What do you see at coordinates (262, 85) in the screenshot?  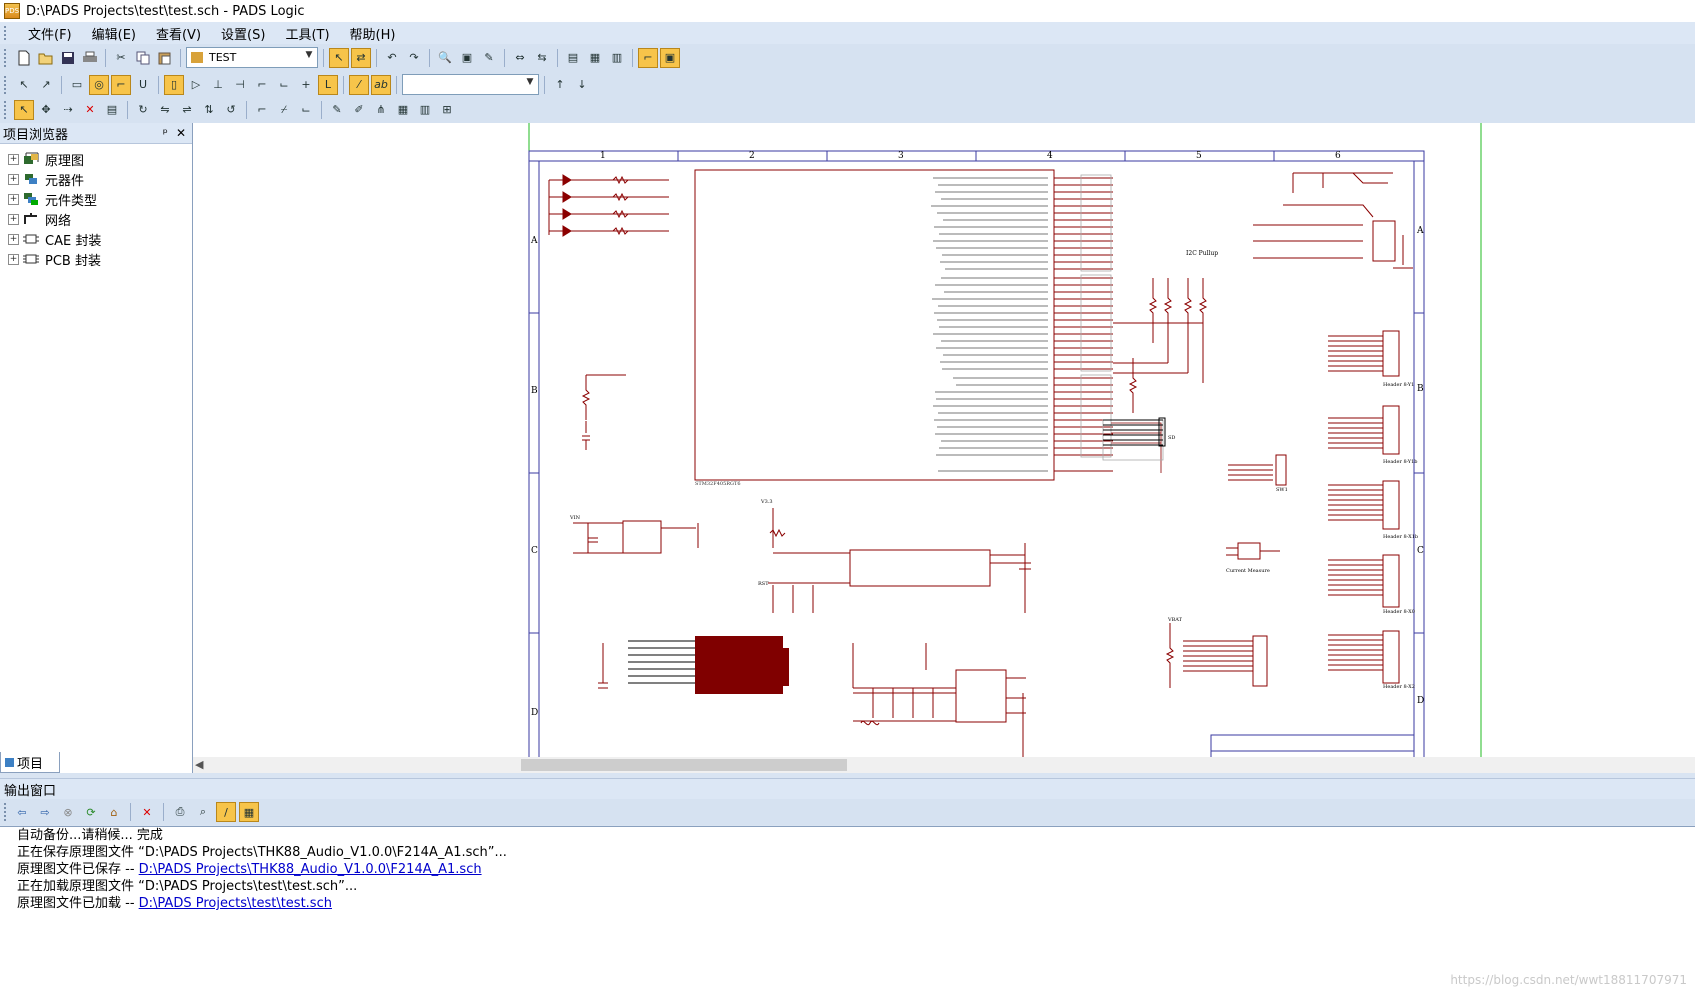 I see `pin-icon: ⌐` at bounding box center [262, 85].